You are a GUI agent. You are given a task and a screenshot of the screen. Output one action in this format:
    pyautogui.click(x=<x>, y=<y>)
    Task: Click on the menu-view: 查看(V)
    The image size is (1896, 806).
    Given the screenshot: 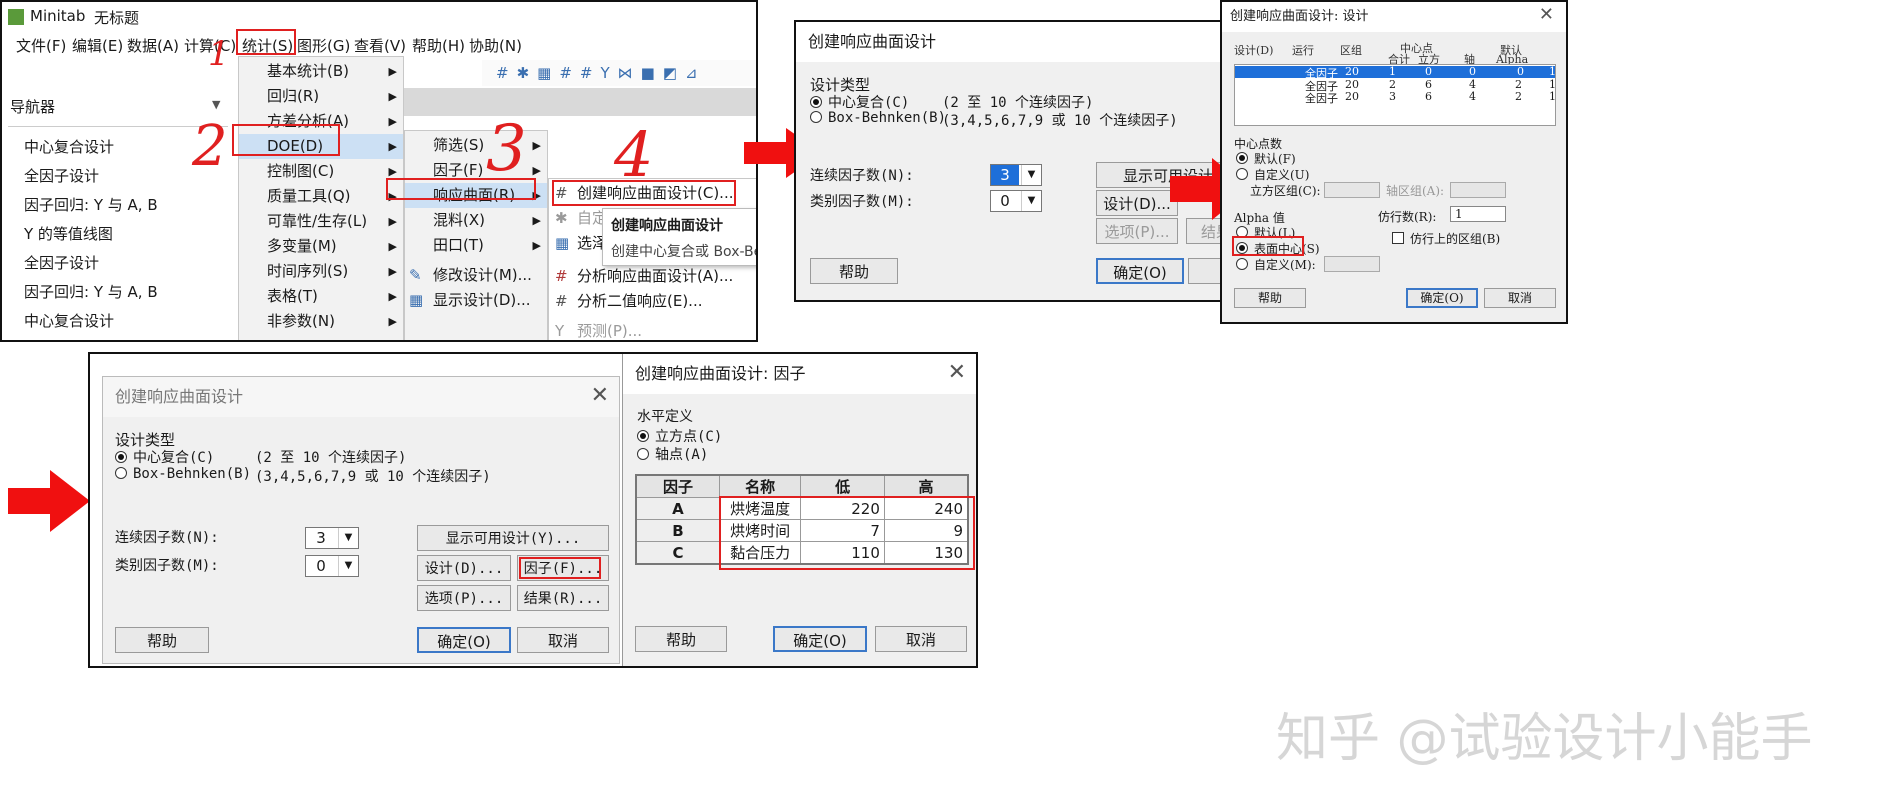 What is the action you would take?
    pyautogui.click(x=380, y=45)
    